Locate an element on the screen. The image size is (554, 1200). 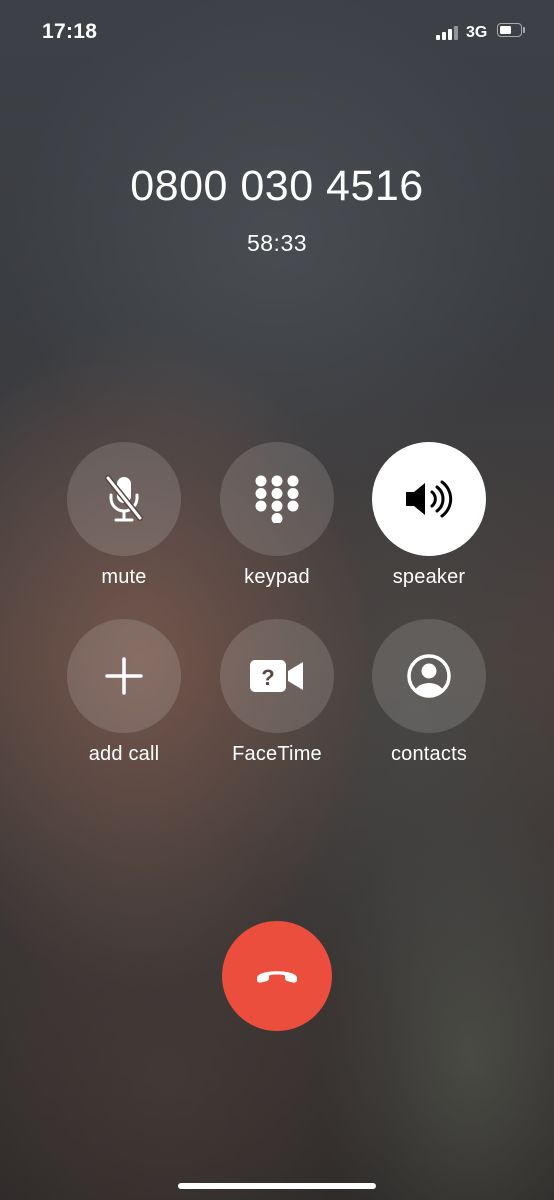
keypad-button: keypad is located at coordinates (277, 515).